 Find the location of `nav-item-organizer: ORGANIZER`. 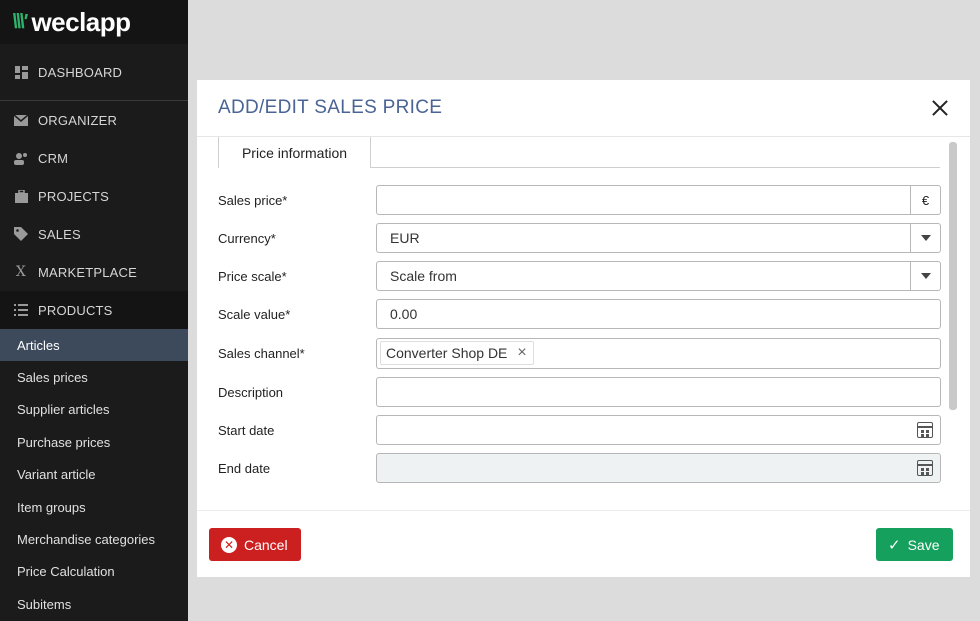

nav-item-organizer: ORGANIZER is located at coordinates (94, 120).